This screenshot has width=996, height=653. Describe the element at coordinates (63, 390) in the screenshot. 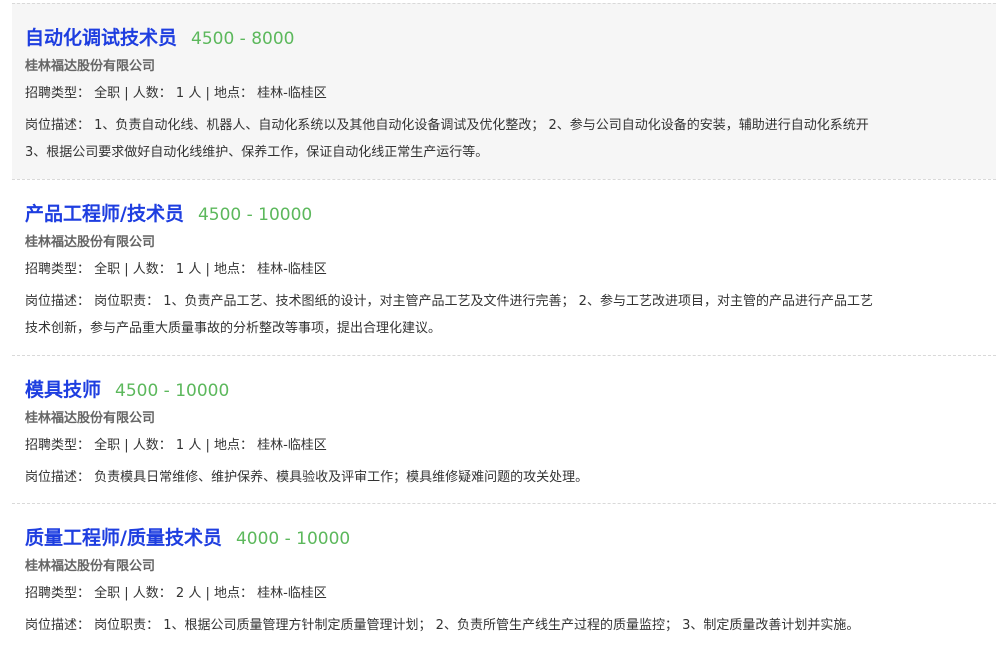

I see `job-title-link: 模具技师` at that location.